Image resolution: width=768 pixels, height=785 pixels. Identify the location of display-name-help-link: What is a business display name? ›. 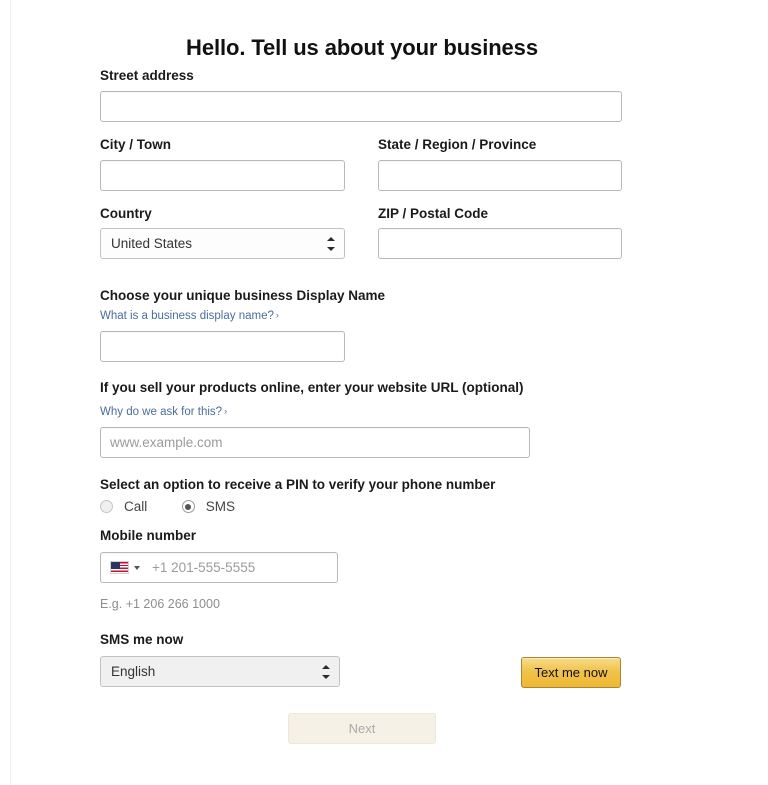
(189, 316).